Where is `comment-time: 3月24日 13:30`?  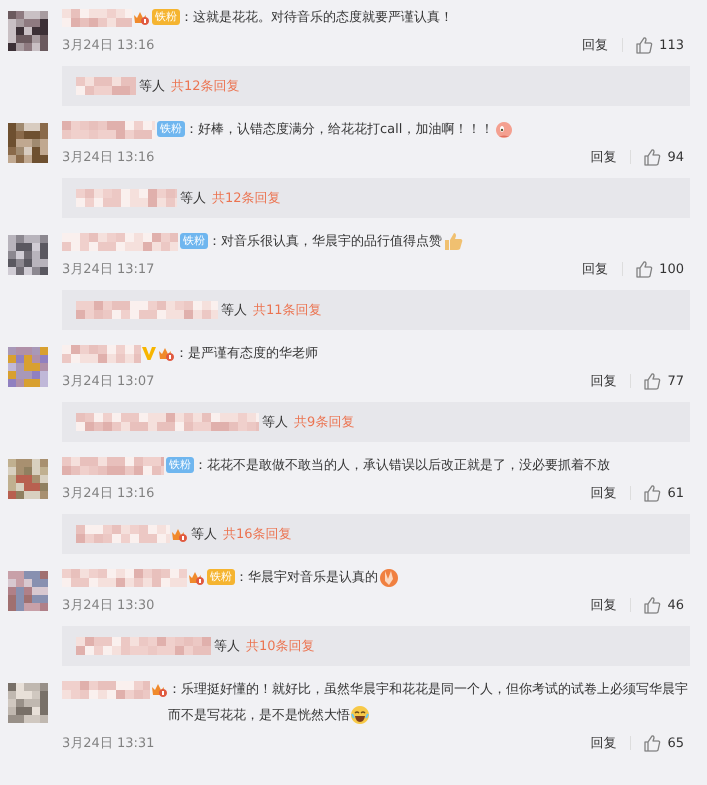 comment-time: 3月24日 13:30 is located at coordinates (109, 605).